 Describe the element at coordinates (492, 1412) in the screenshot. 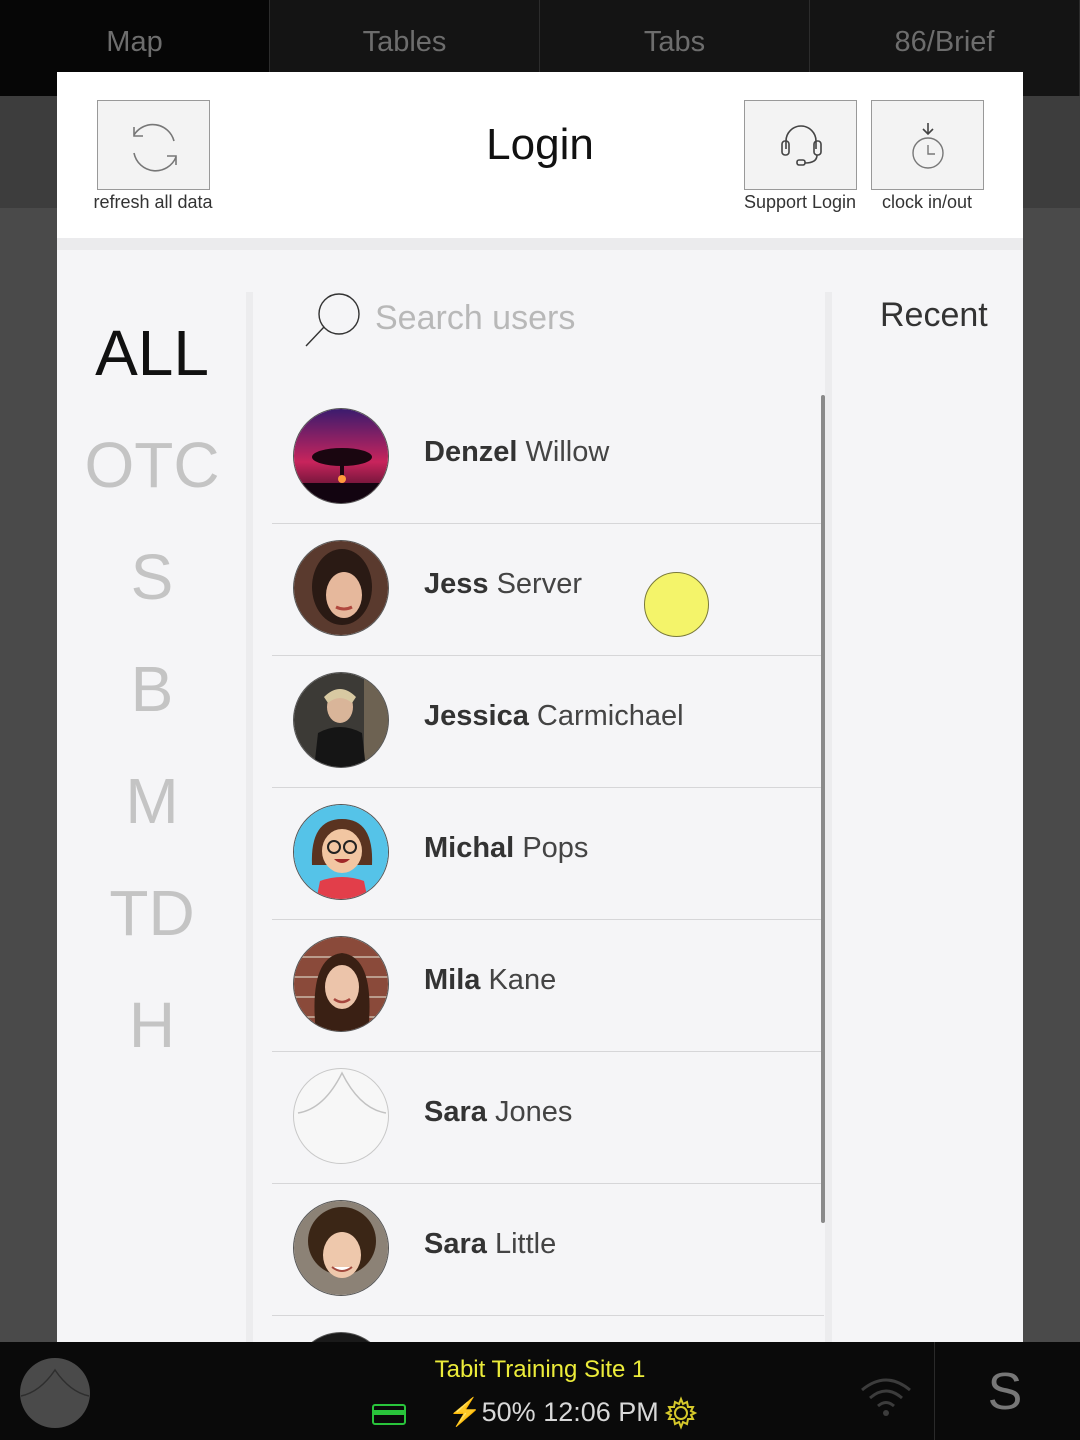

I see `battery-level: ⚡50%` at that location.